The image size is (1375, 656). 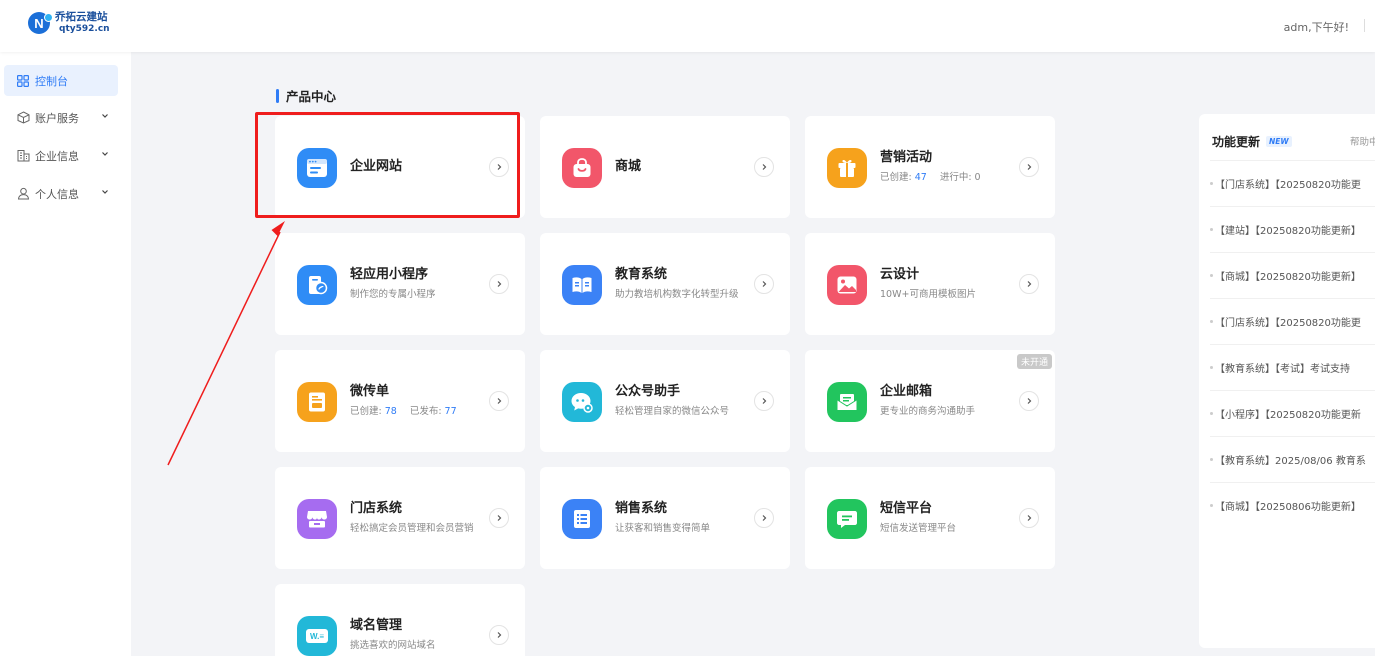 I want to click on sidebar-item-company-info: 企业信息, so click(x=61, y=155).